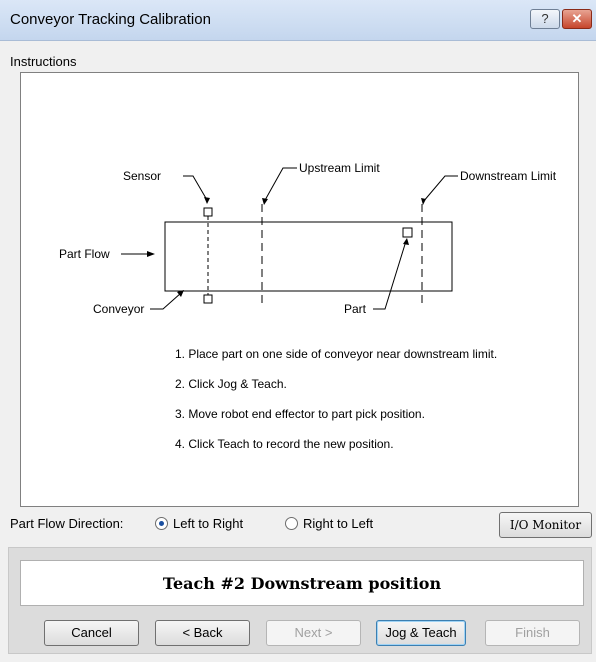 The image size is (596, 662). Describe the element at coordinates (231, 384) in the screenshot. I see `instruction-step: 2. Click Jog & Teach.` at that location.